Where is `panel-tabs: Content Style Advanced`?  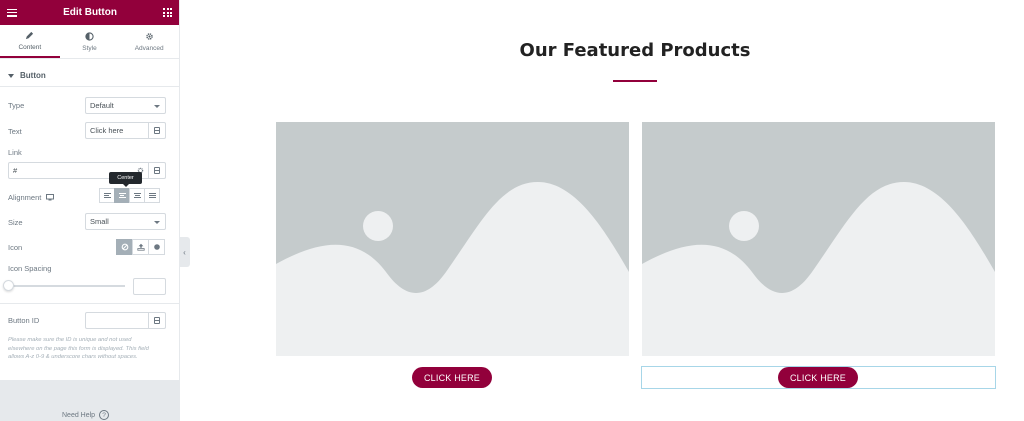
panel-tabs: Content Style Advanced is located at coordinates (89, 42).